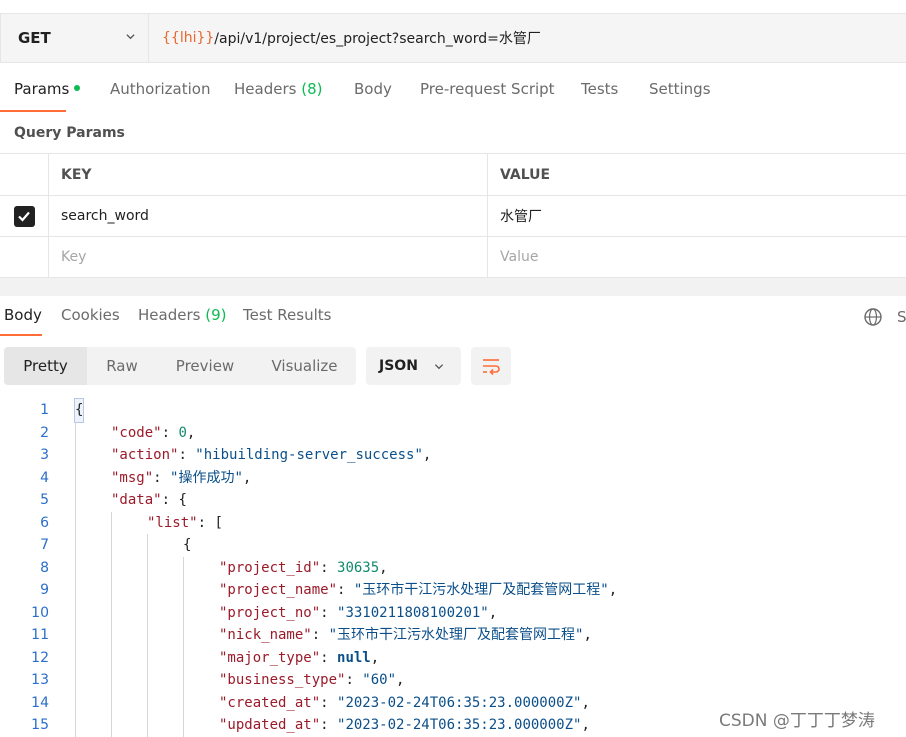  I want to click on json-value: "2023-02-24T06:35:23.000000Z", so click(459, 702).